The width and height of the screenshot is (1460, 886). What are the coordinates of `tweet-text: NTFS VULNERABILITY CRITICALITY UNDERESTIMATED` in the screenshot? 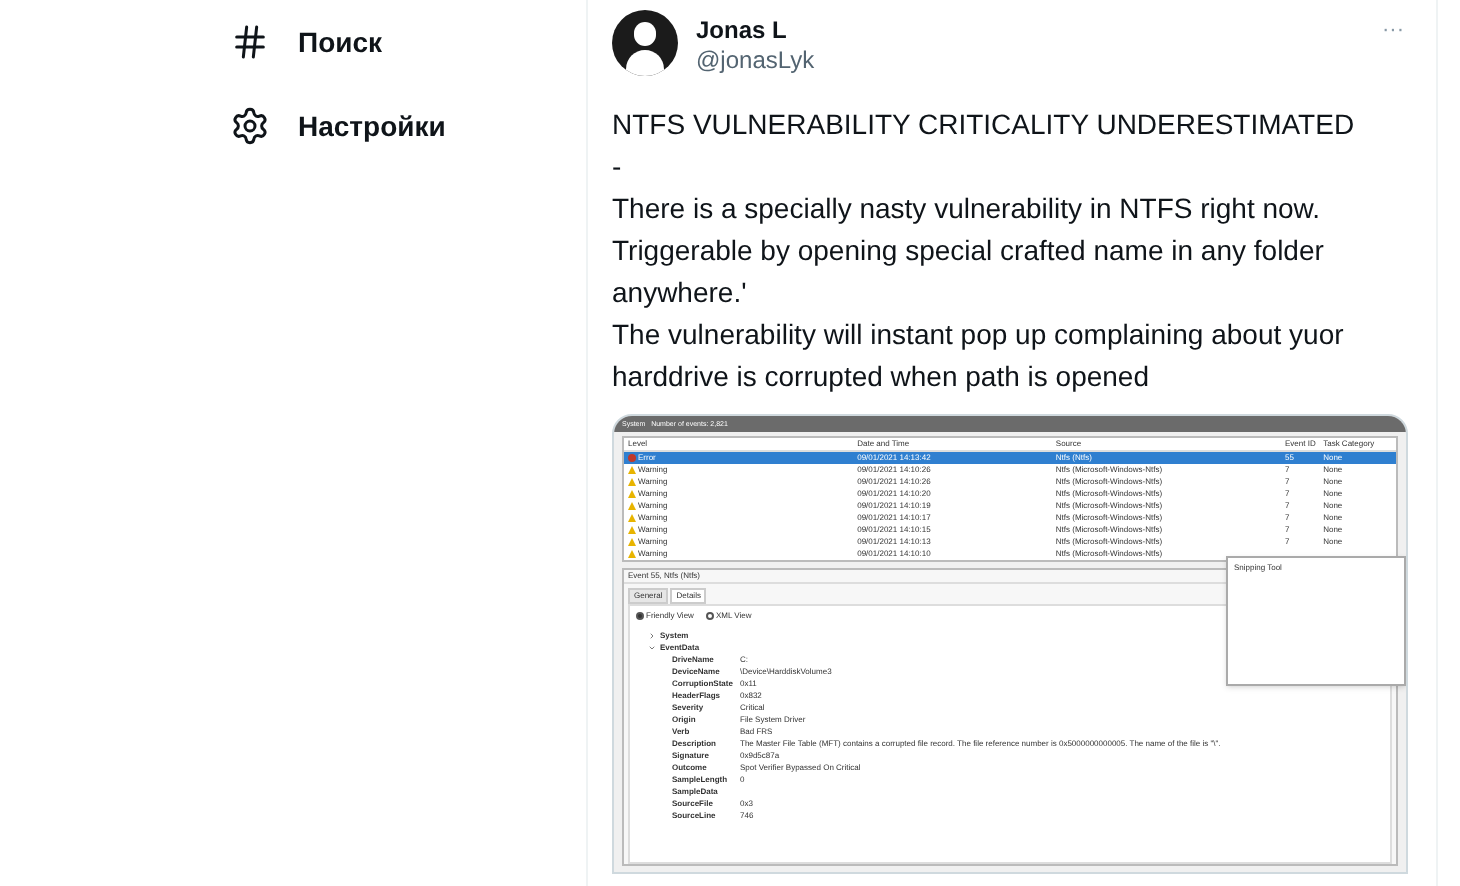 It's located at (984, 125).